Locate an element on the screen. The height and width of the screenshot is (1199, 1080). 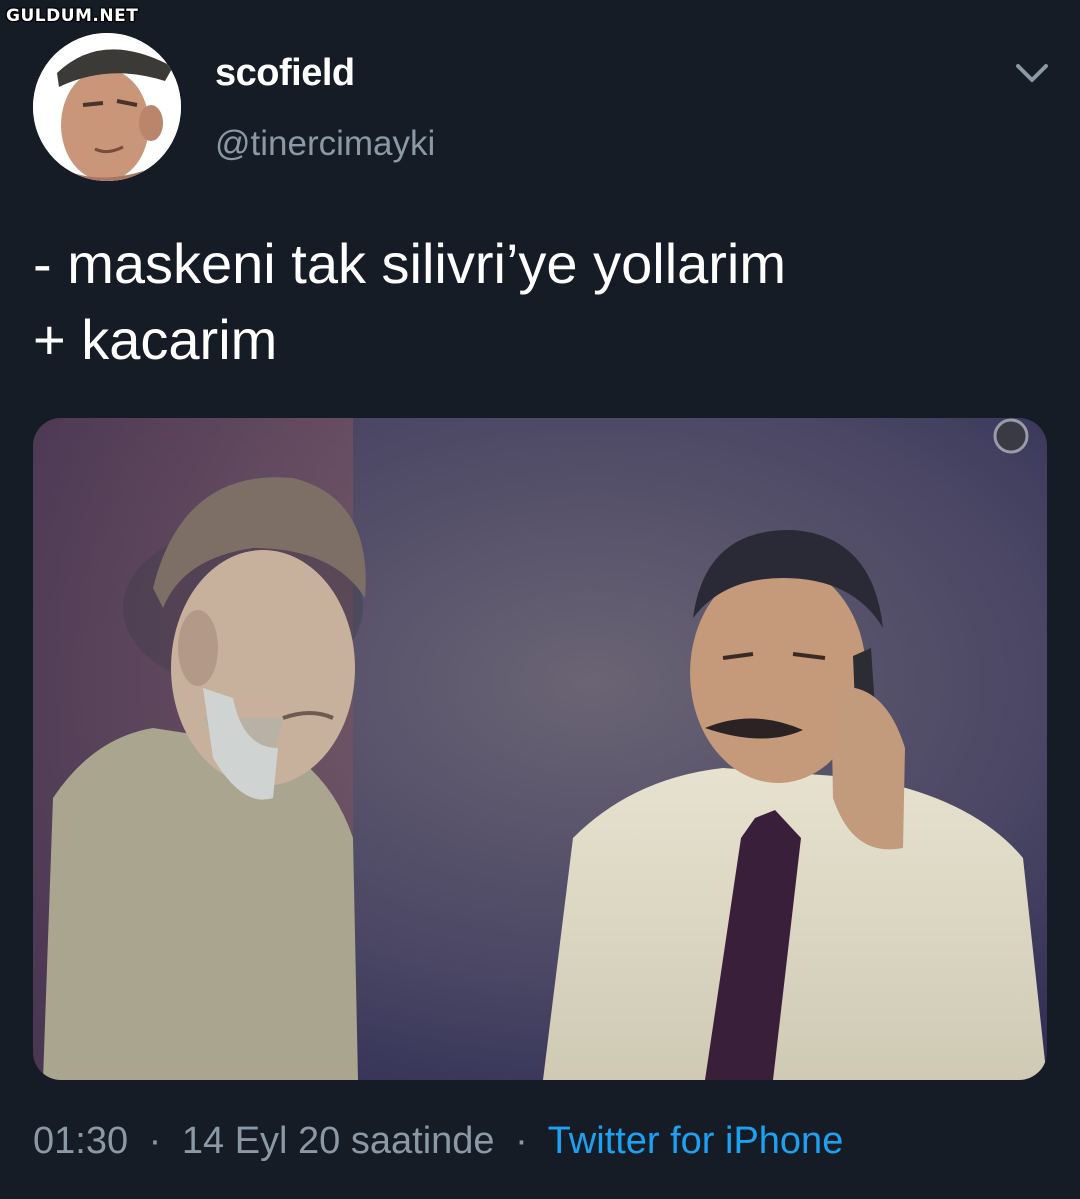
tweet-time: 01:30 is located at coordinates (80, 1141).